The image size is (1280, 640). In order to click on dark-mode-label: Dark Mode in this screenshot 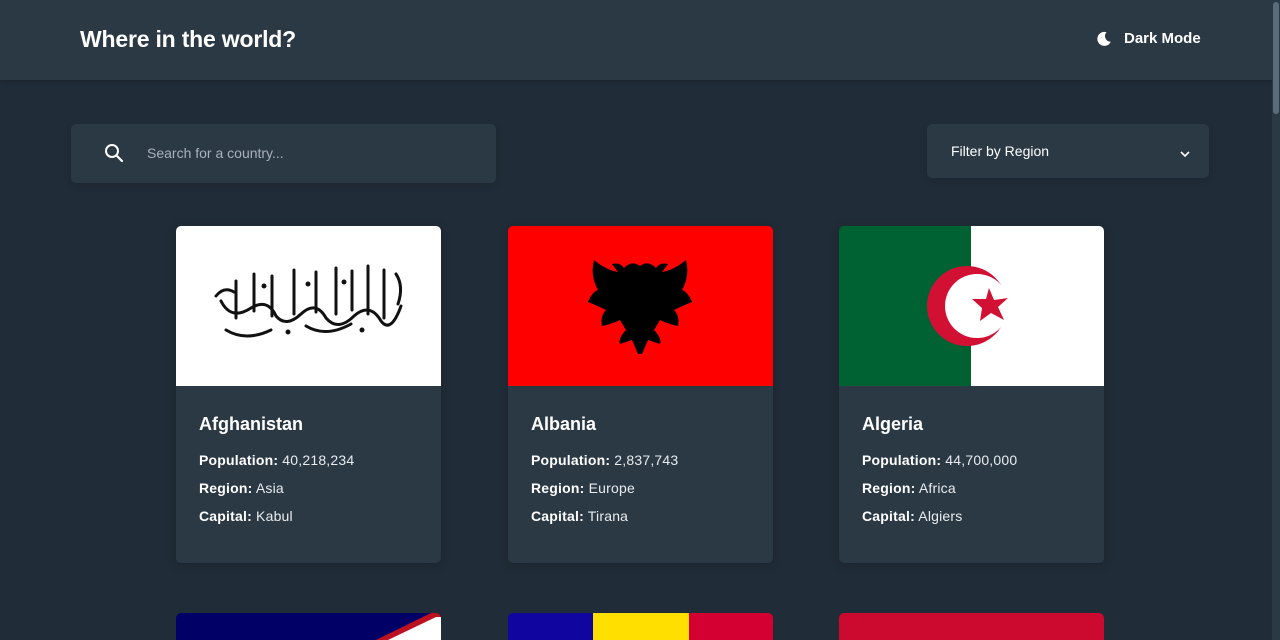, I will do `click(1162, 38)`.